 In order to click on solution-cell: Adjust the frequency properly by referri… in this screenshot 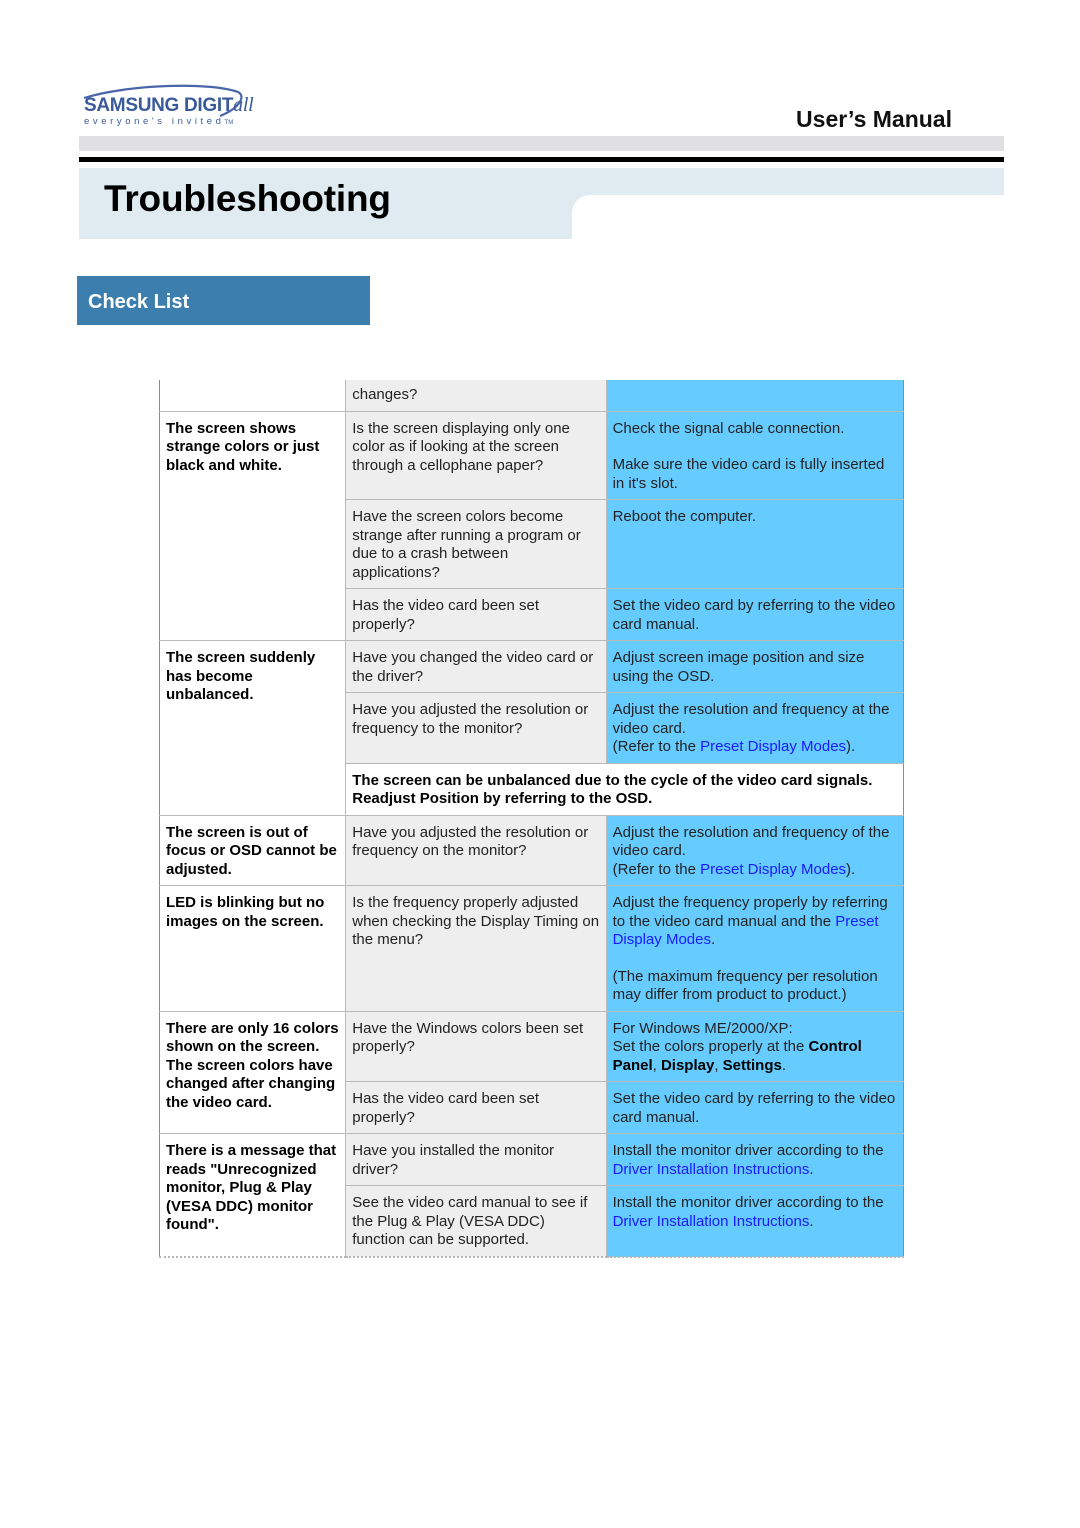, I will do `click(755, 948)`.